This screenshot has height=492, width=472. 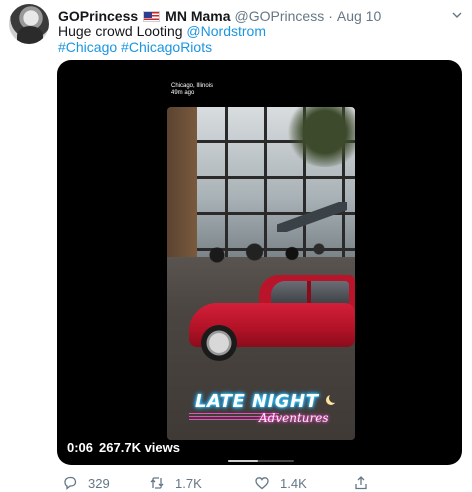 What do you see at coordinates (183, 93) in the screenshot?
I see `story-time: 49m ago` at bounding box center [183, 93].